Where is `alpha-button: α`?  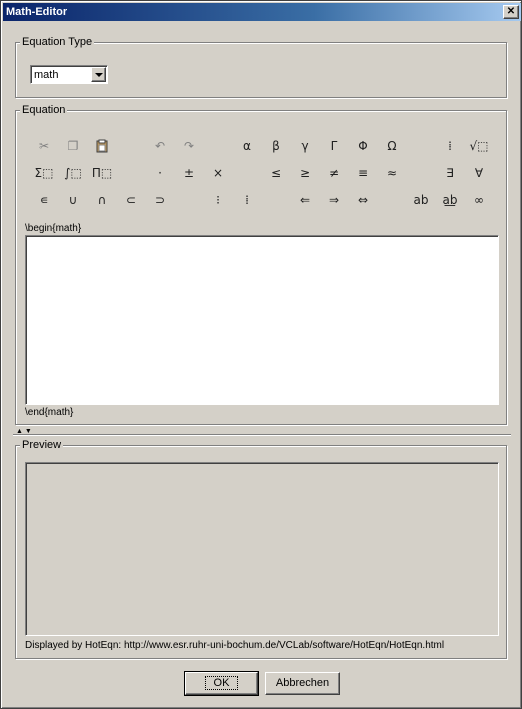 alpha-button: α is located at coordinates (247, 146).